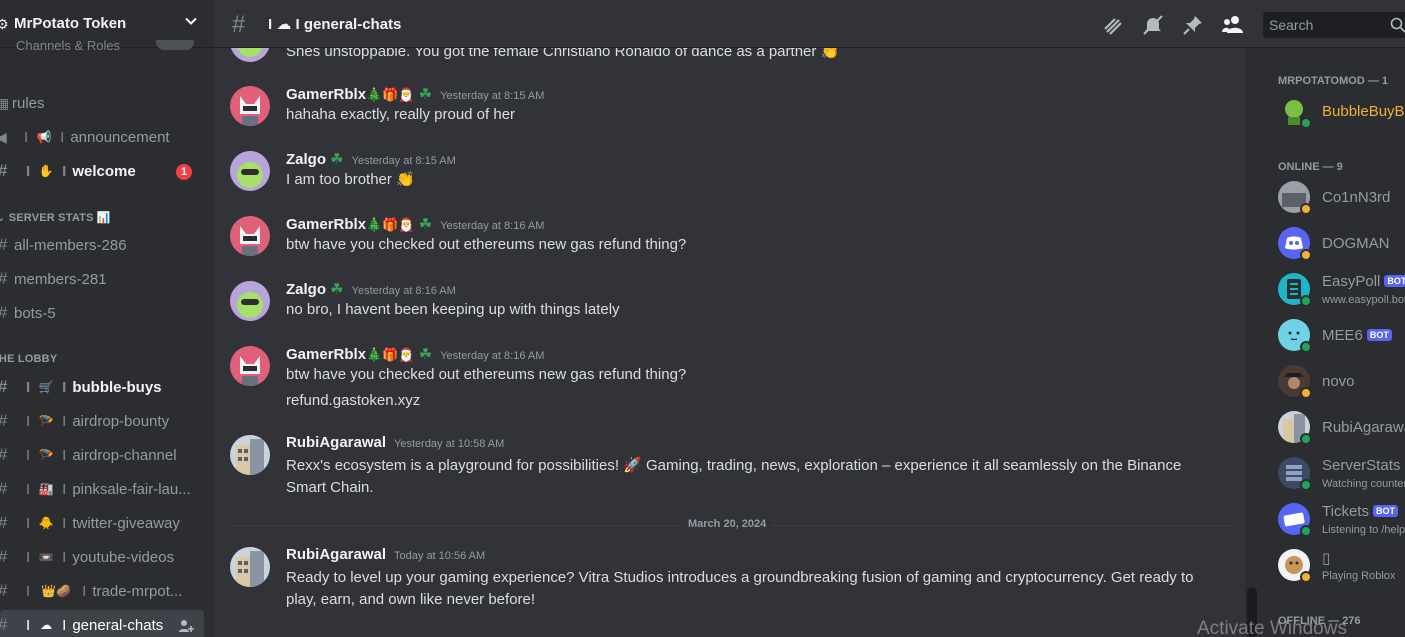 The image size is (1405, 637). Describe the element at coordinates (1341, 427) in the screenshot. I see `member-item: RubiAgarawal` at that location.